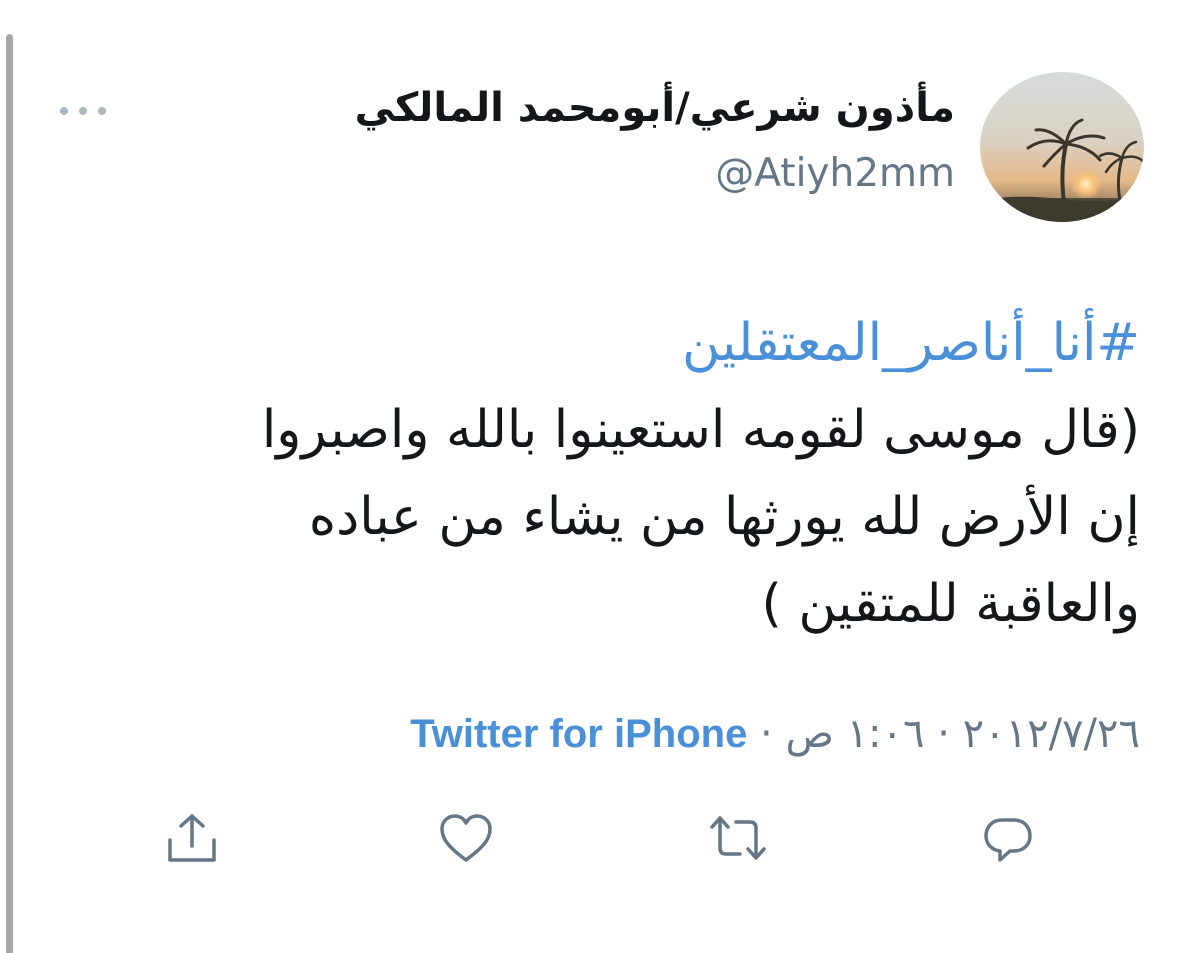 The width and height of the screenshot is (1200, 953). What do you see at coordinates (600, 343) in the screenshot?
I see `hashtag-link: #أنا_أناصر_المعتقلين` at bounding box center [600, 343].